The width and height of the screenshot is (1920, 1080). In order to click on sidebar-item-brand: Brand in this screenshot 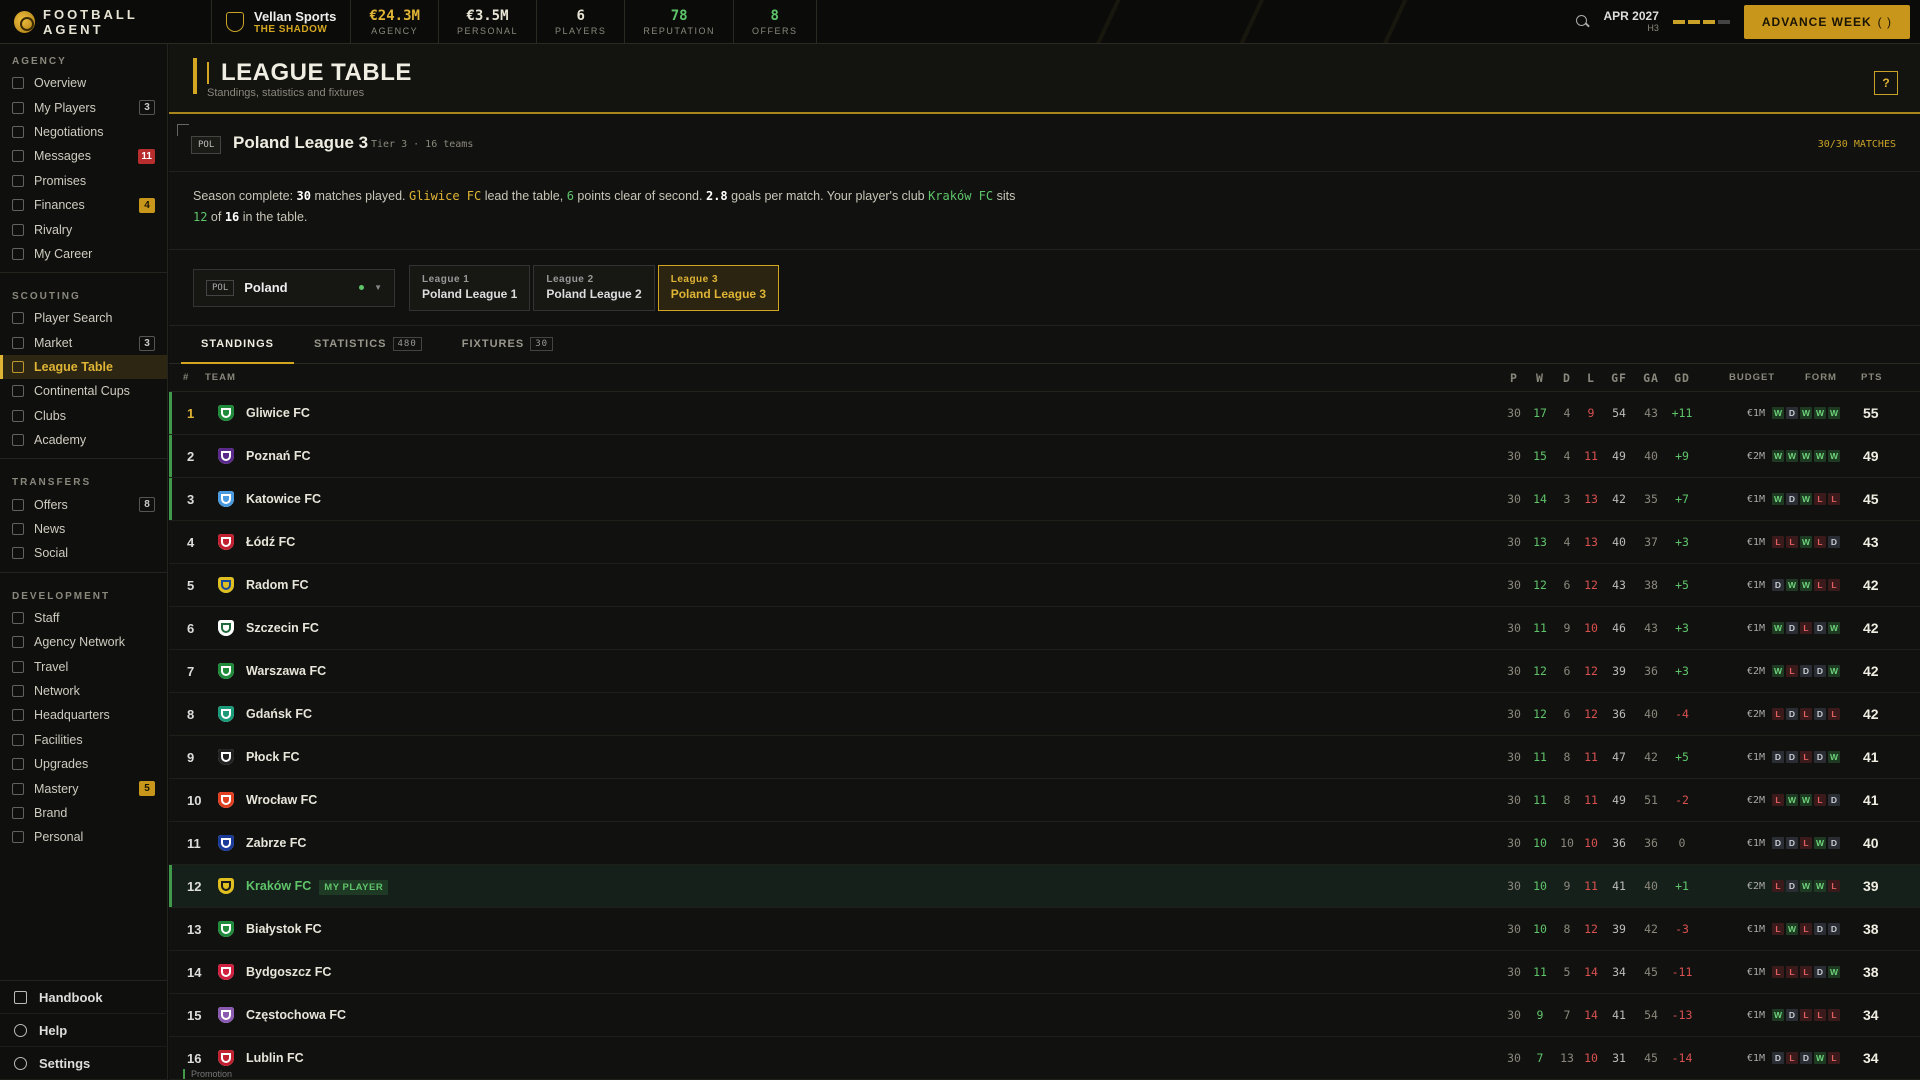, I will do `click(83, 813)`.